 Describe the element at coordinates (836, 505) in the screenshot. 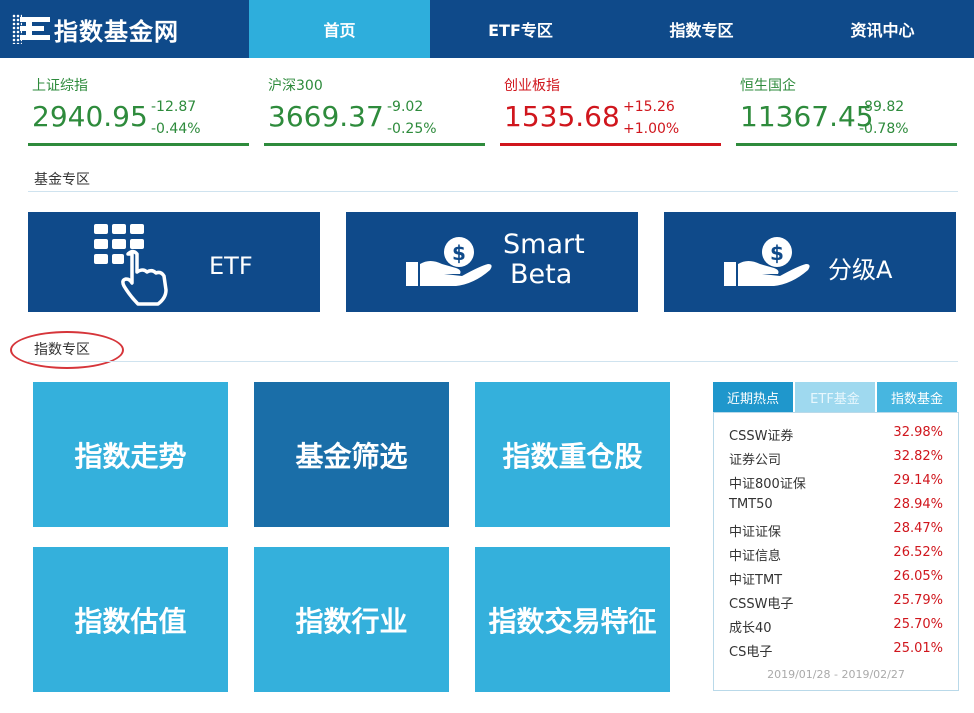

I see `list-item: TMT50 28.94%` at that location.